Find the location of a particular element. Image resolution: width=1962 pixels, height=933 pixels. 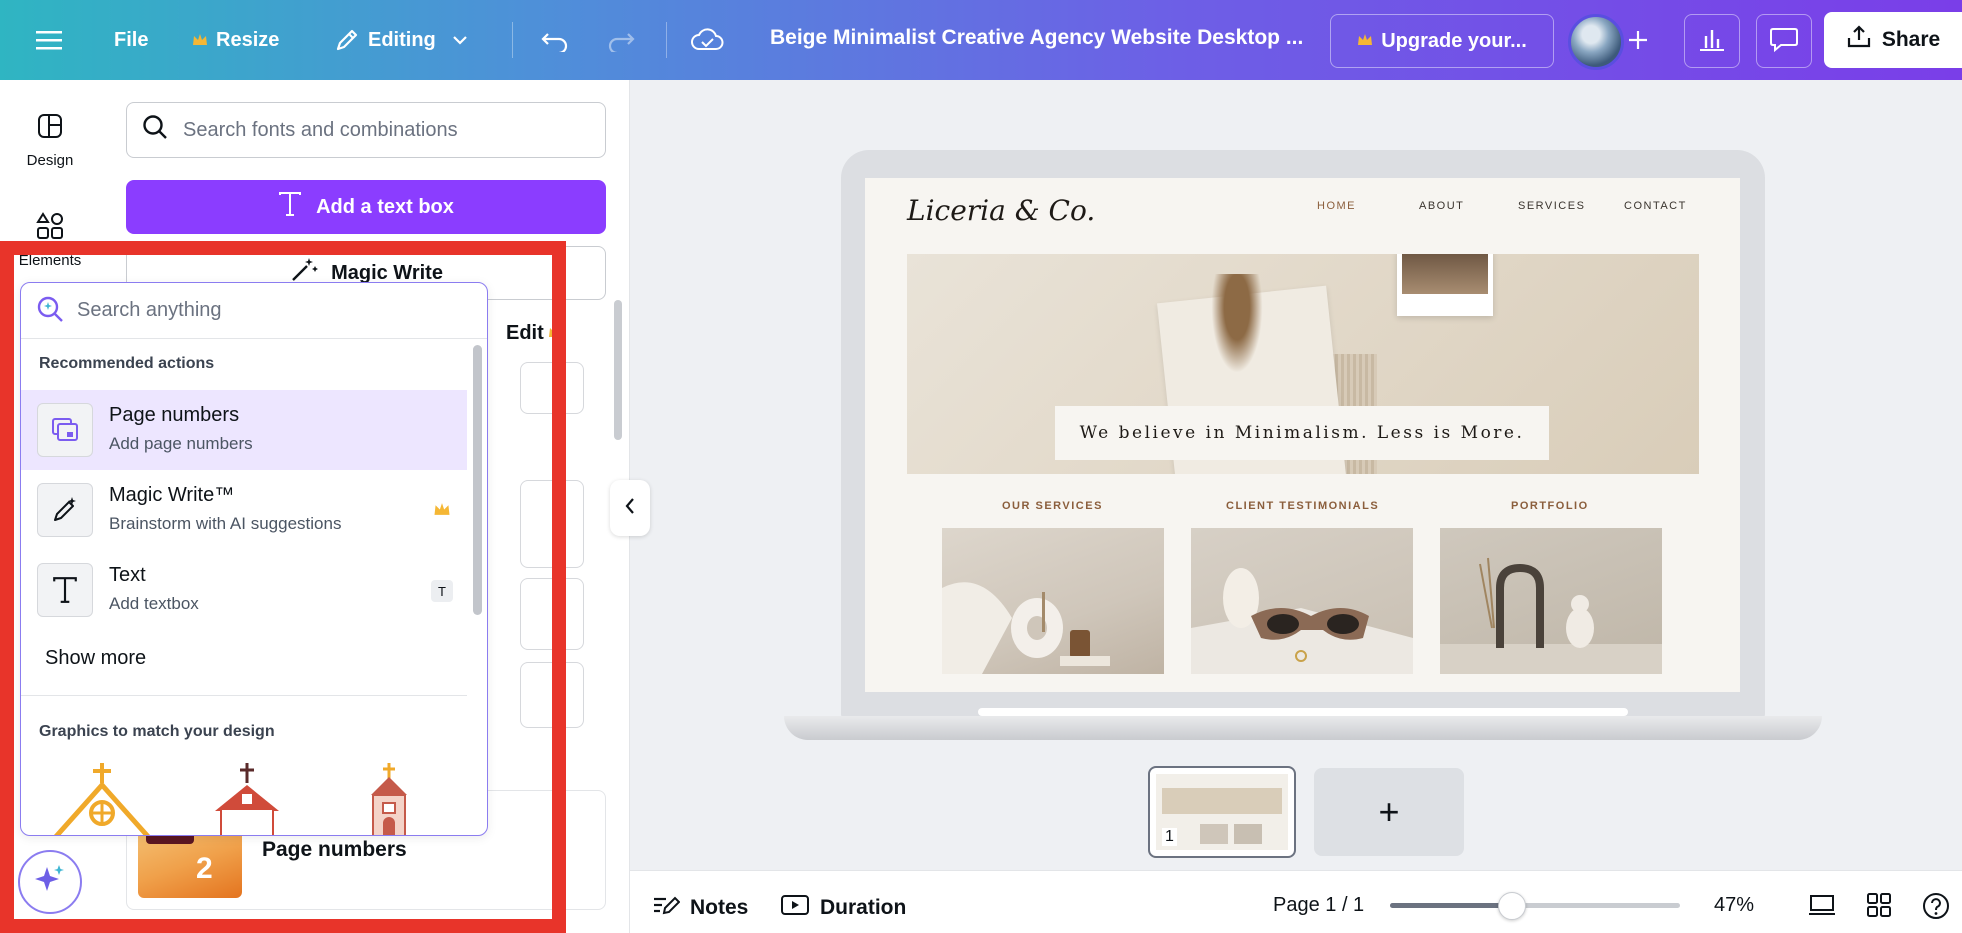

site-nav-home: HOME is located at coordinates (1336, 206).